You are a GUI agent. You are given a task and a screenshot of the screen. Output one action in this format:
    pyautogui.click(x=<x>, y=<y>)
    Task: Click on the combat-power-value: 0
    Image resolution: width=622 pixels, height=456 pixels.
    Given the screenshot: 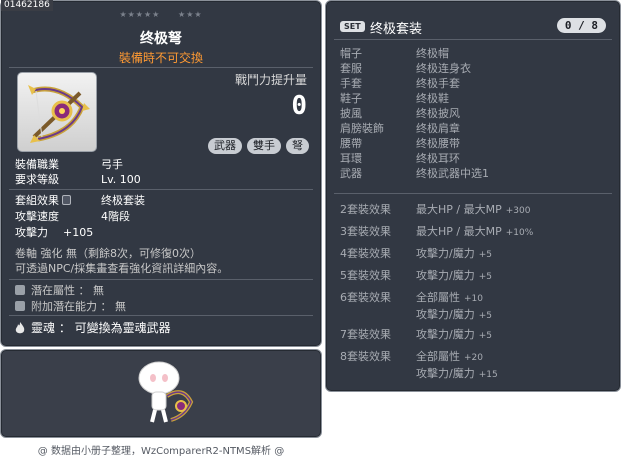 What is the action you would take?
    pyautogui.click(x=299, y=106)
    